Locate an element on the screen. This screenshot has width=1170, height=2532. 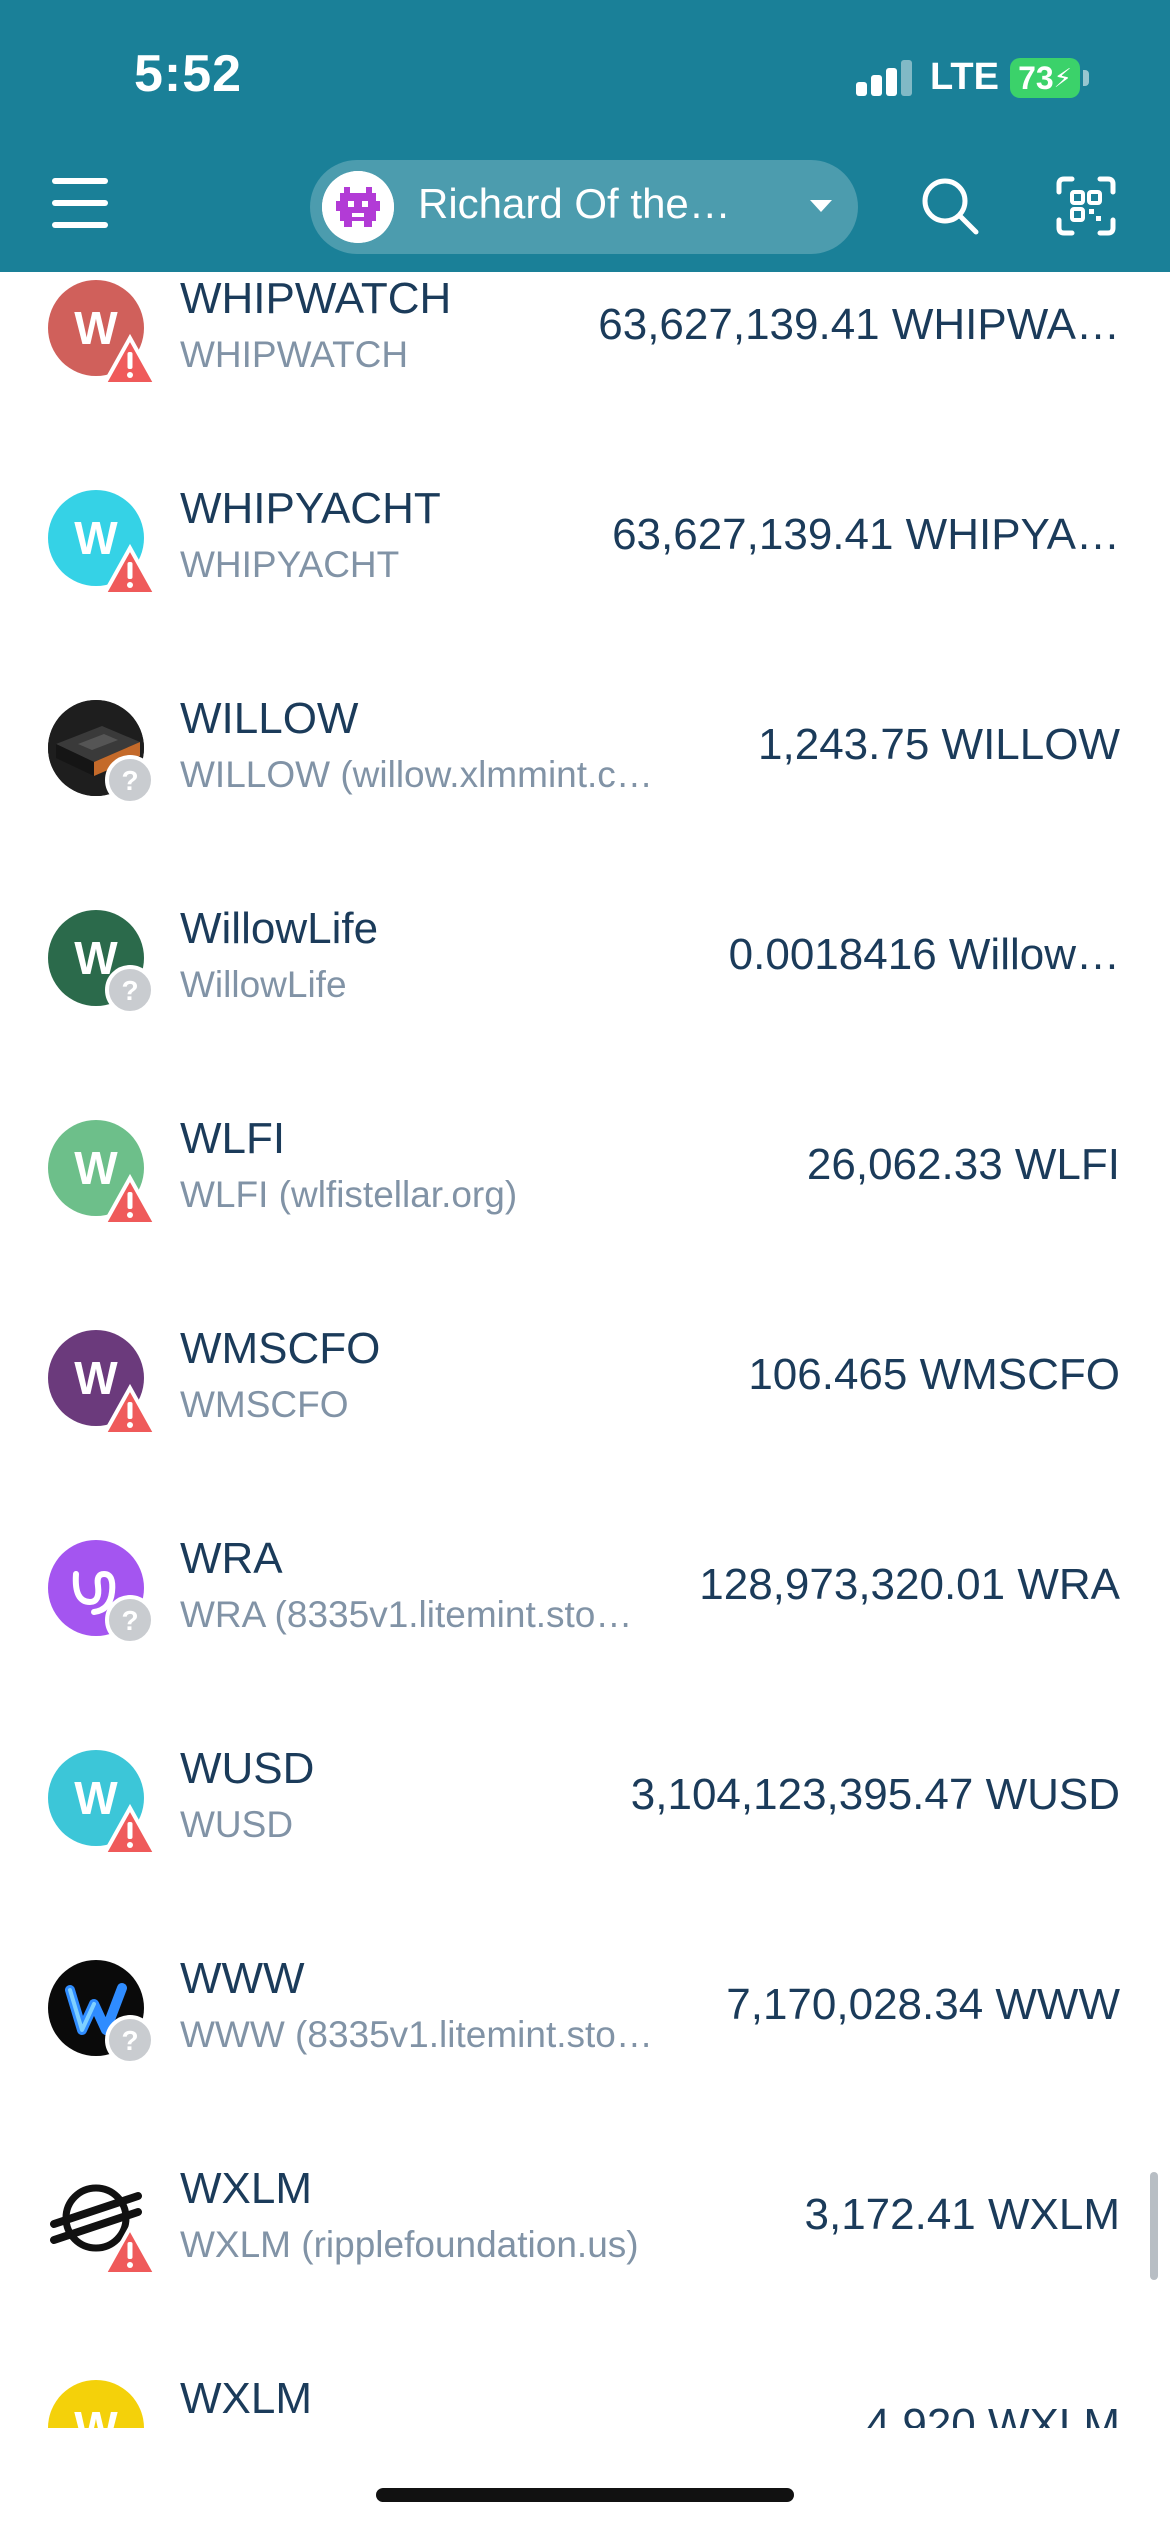
home-indicator is located at coordinates (585, 2495).